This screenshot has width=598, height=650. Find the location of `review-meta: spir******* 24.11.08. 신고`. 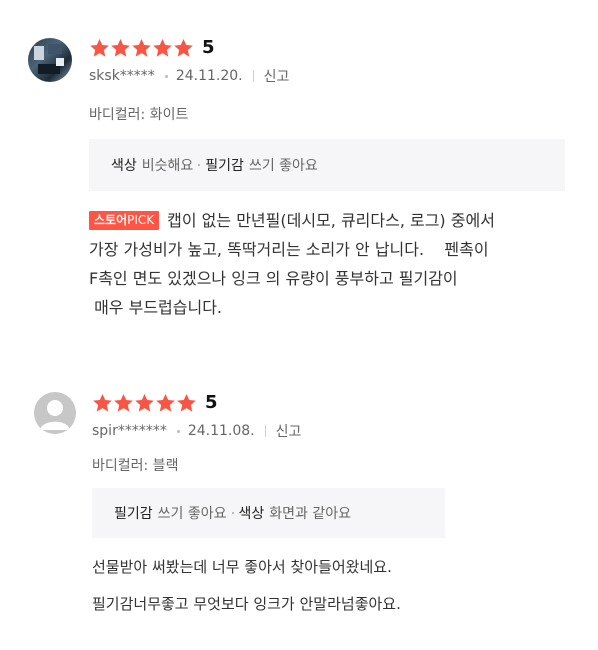

review-meta: spir******* 24.11.08. 신고 is located at coordinates (196, 431).